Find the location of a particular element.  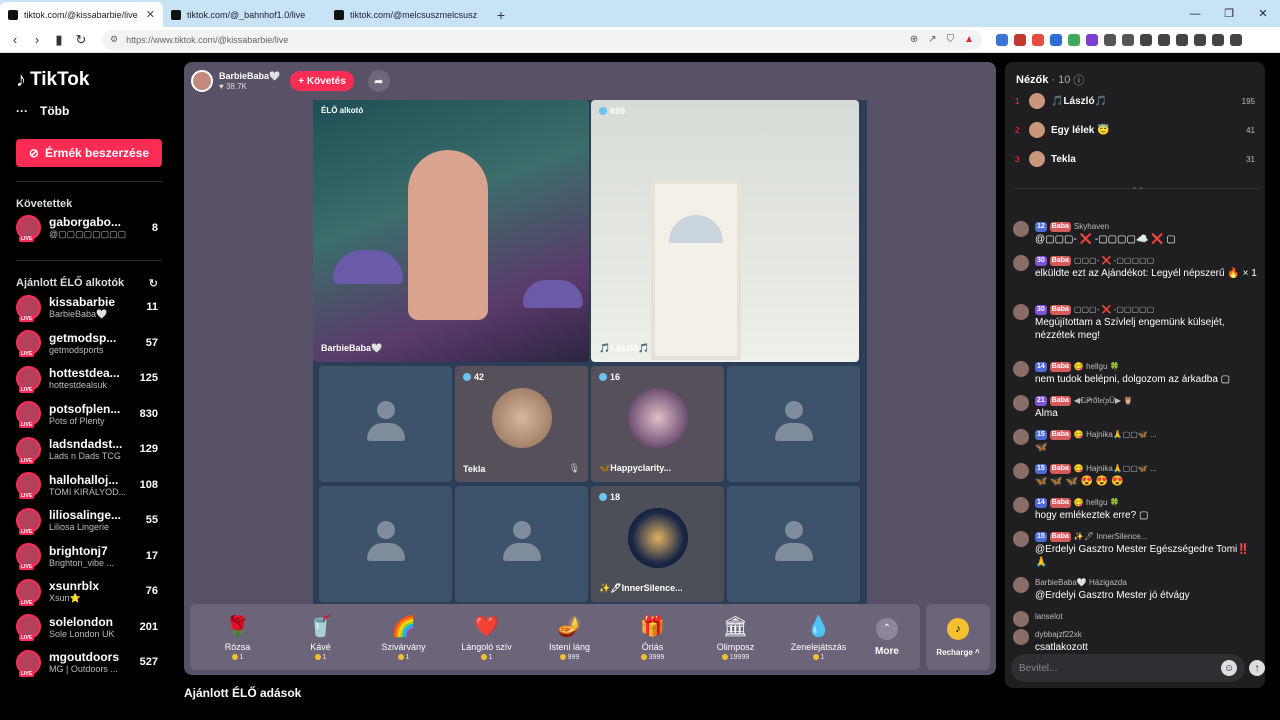

translate-extension-icon is located at coordinates (1002, 39).